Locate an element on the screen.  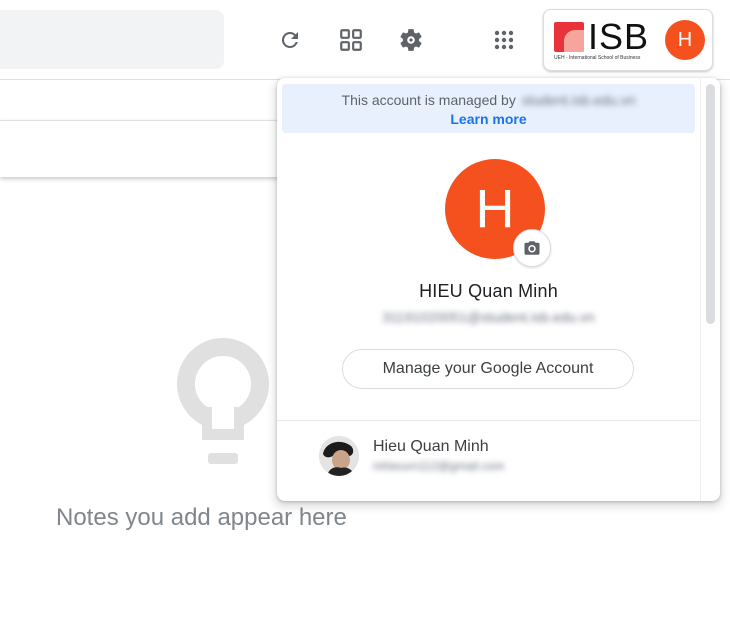
learn-more-link: Learn more is located at coordinates (488, 119).